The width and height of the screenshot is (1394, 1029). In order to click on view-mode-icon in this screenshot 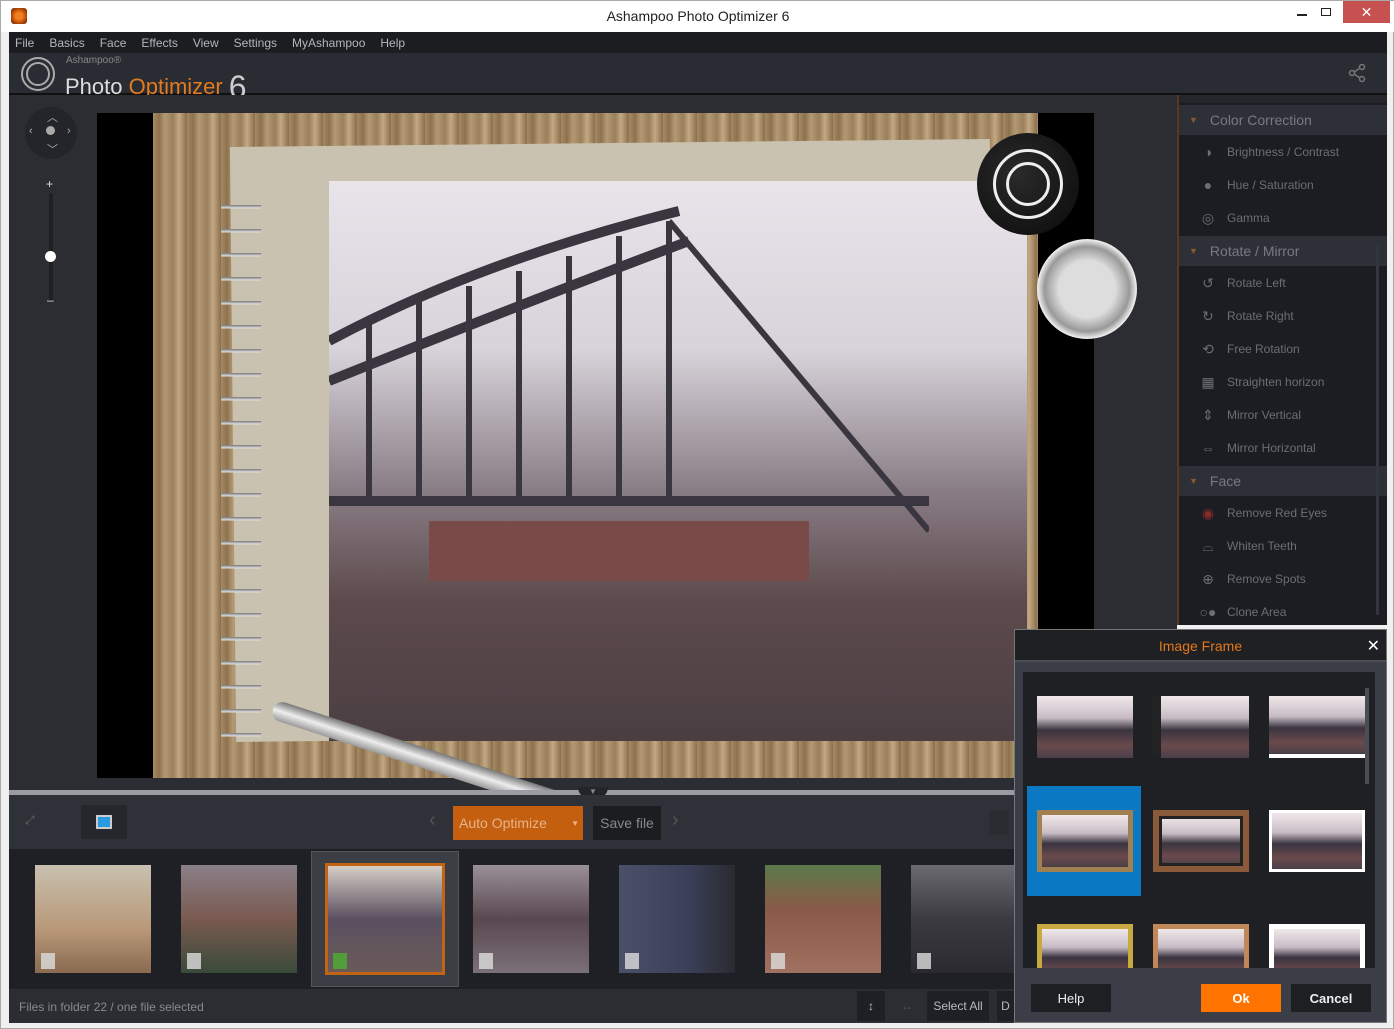, I will do `click(104, 822)`.